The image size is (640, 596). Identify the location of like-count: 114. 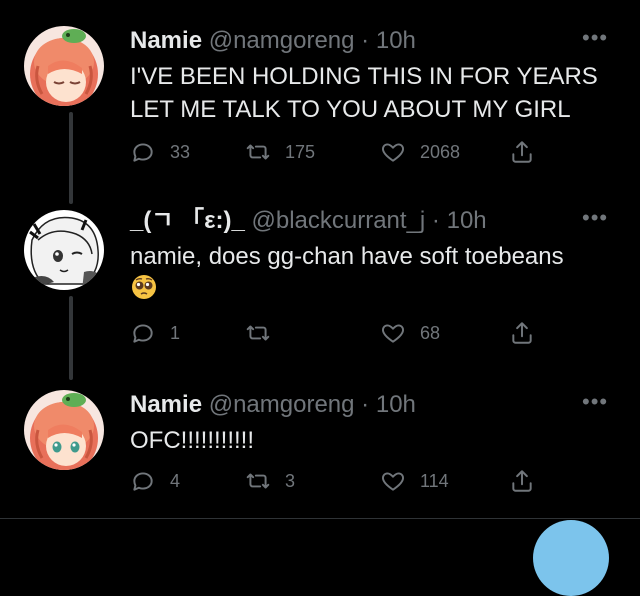
(434, 480).